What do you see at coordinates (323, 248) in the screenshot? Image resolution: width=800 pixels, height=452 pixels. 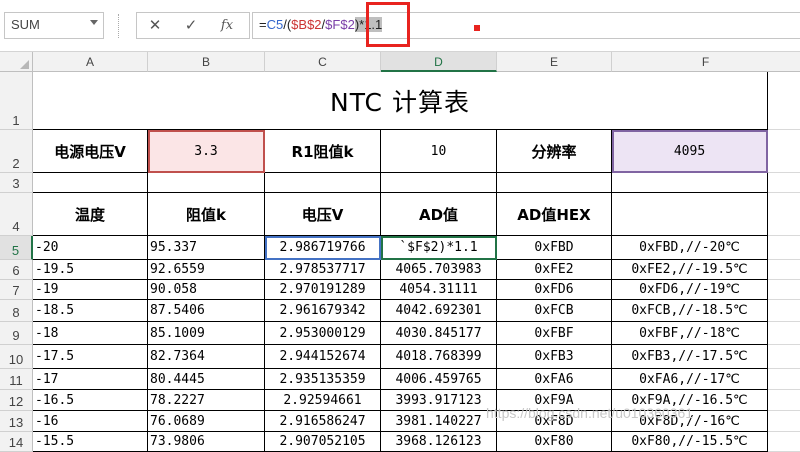 I see `table-cell: 2.986719766` at bounding box center [323, 248].